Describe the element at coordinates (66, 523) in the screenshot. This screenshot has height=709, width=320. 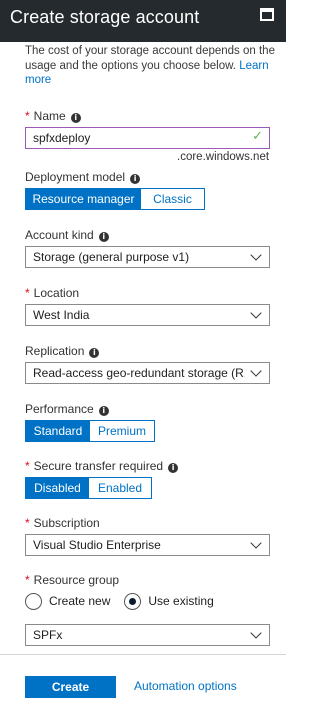
I see `subscription-label: Subscription` at that location.